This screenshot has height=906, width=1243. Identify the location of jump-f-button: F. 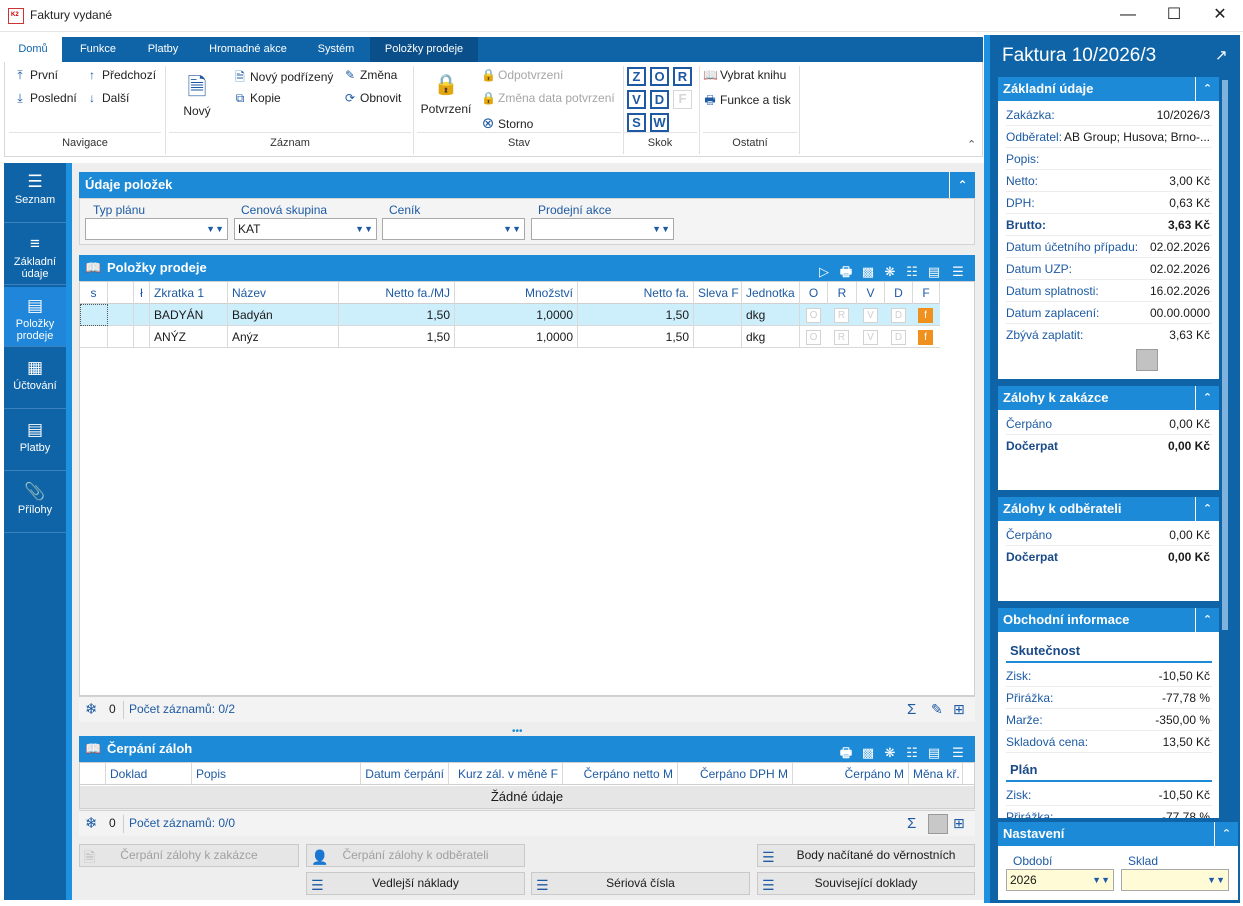
(682, 99).